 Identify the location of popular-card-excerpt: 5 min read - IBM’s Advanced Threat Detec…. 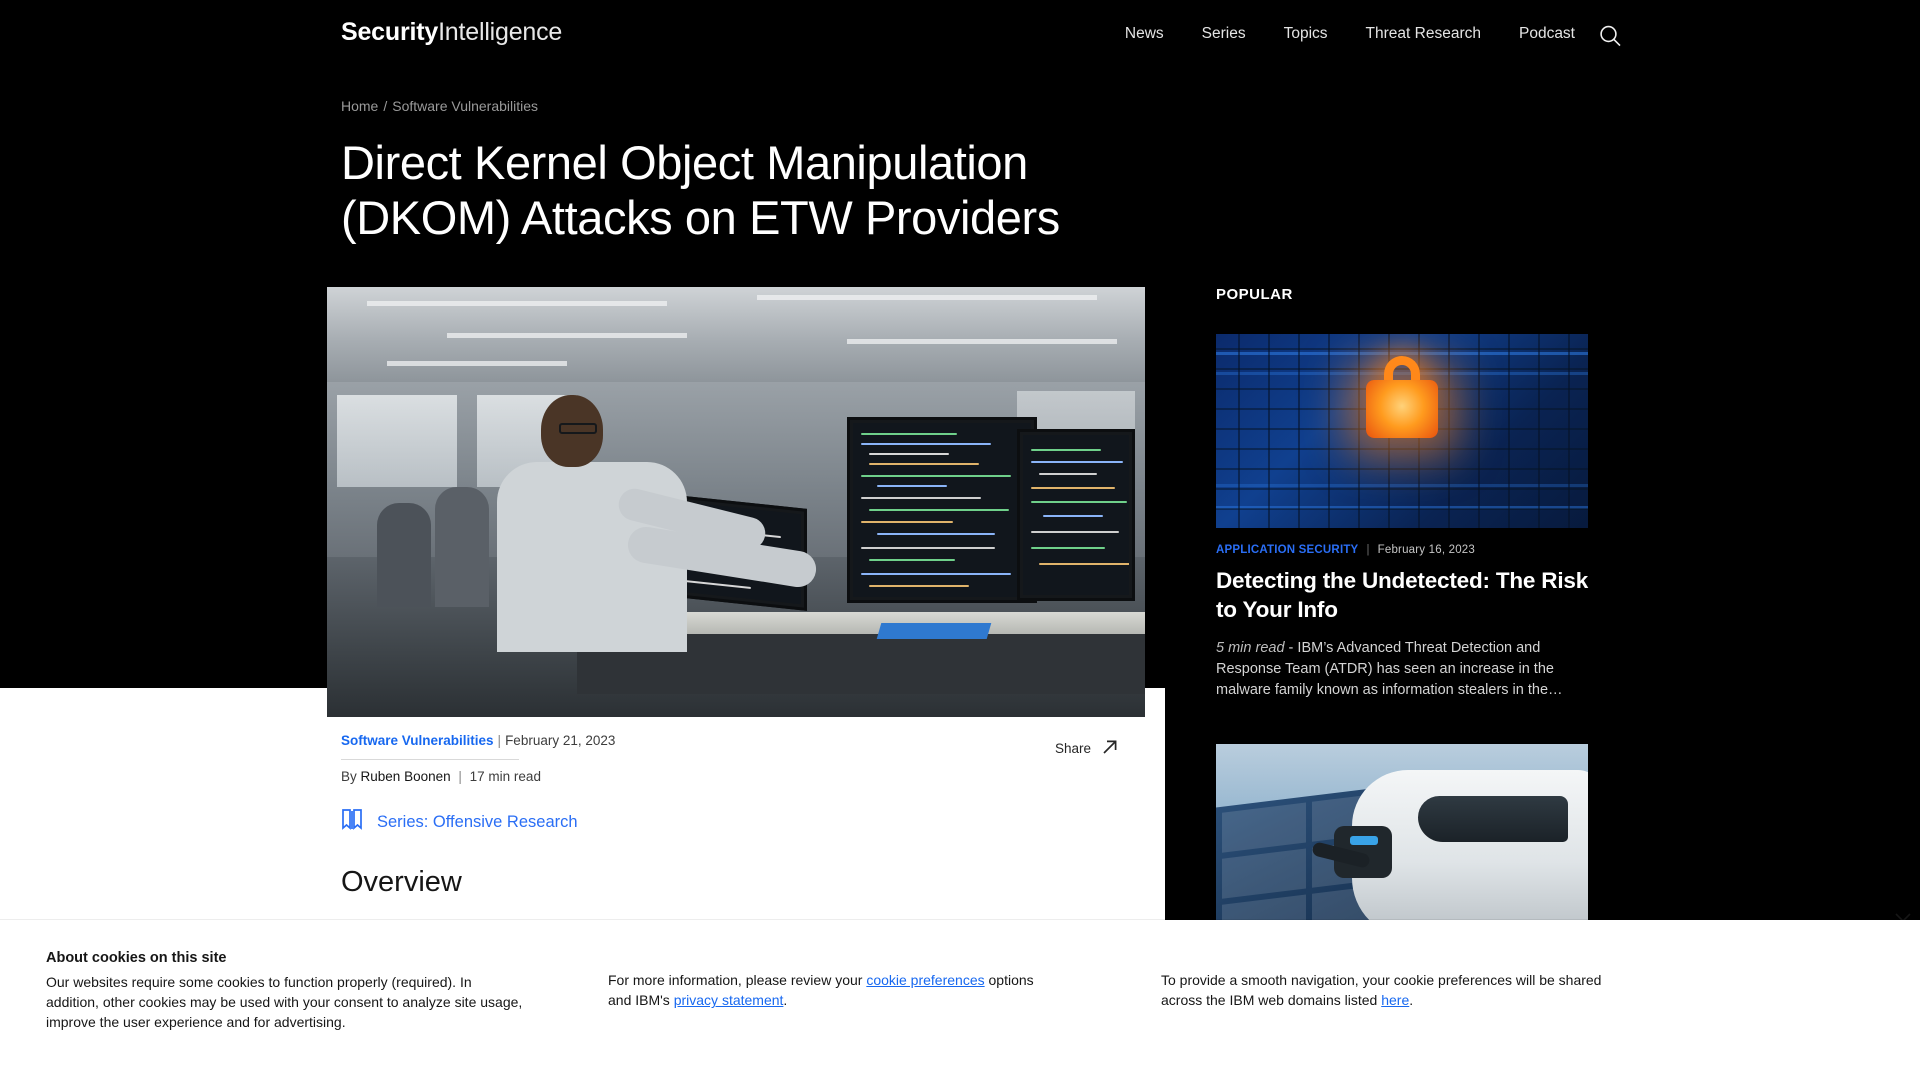
(1402, 669).